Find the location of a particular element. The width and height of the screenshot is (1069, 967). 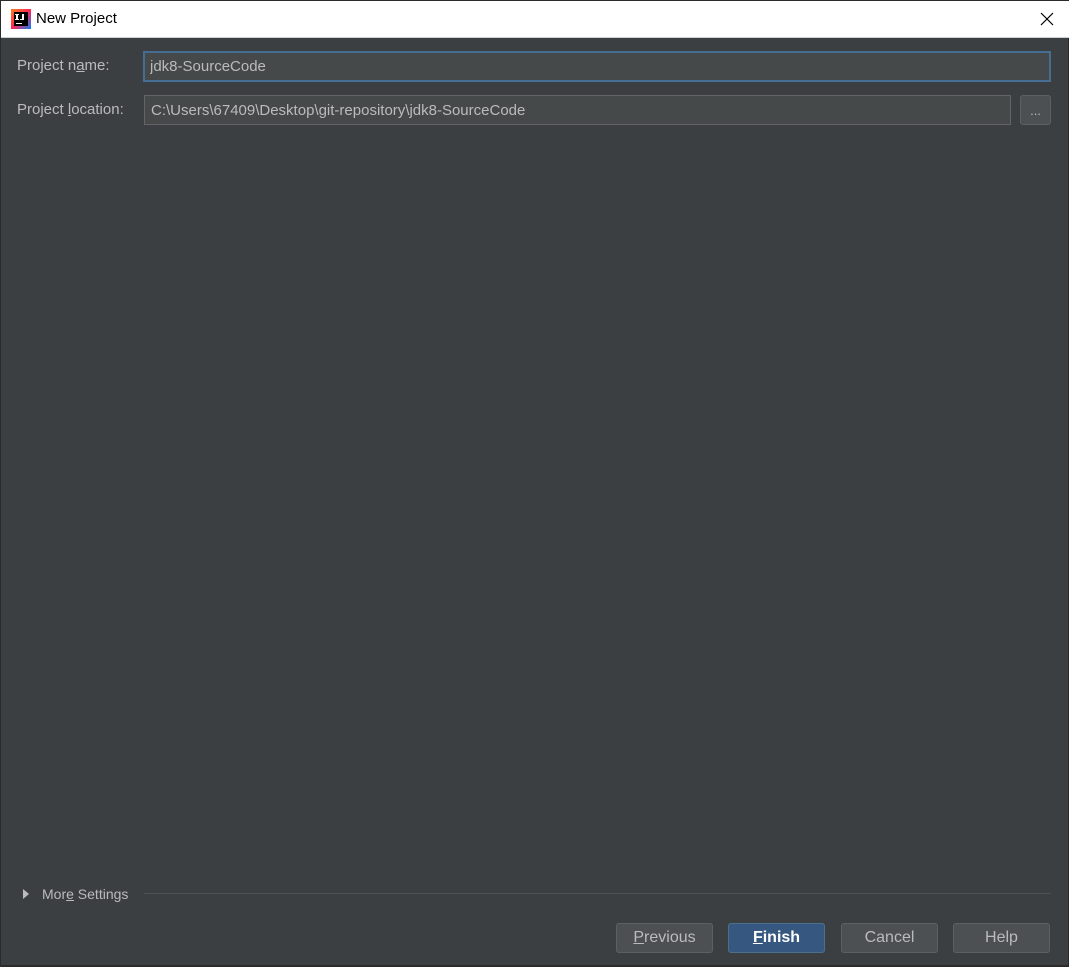

separator is located at coordinates (597, 893).